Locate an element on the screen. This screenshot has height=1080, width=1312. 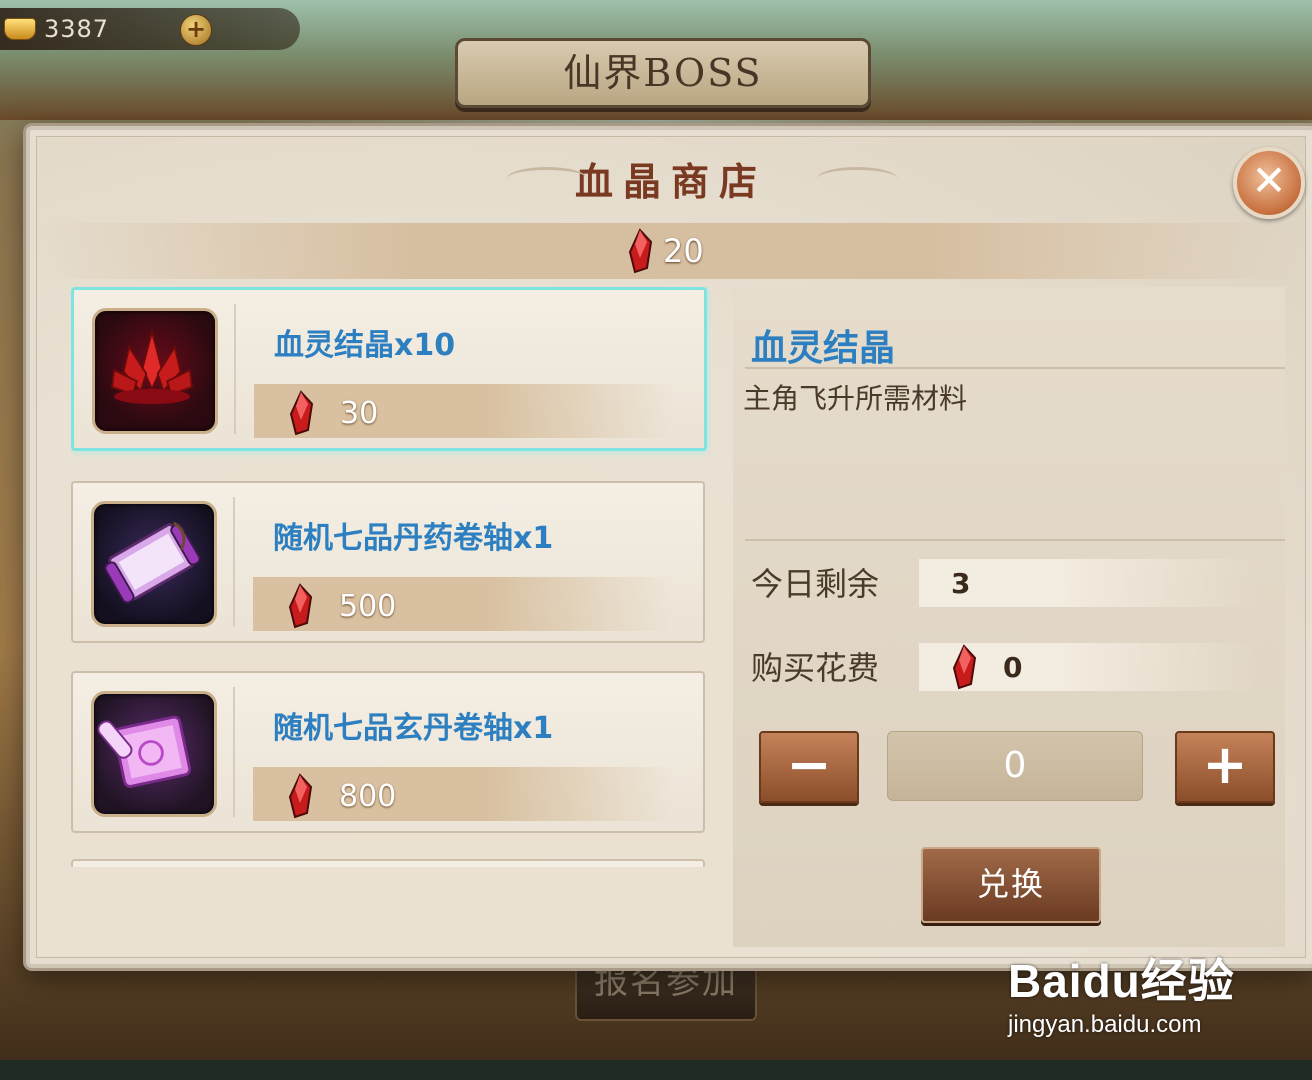
bottom-bar is located at coordinates (656, 1070).